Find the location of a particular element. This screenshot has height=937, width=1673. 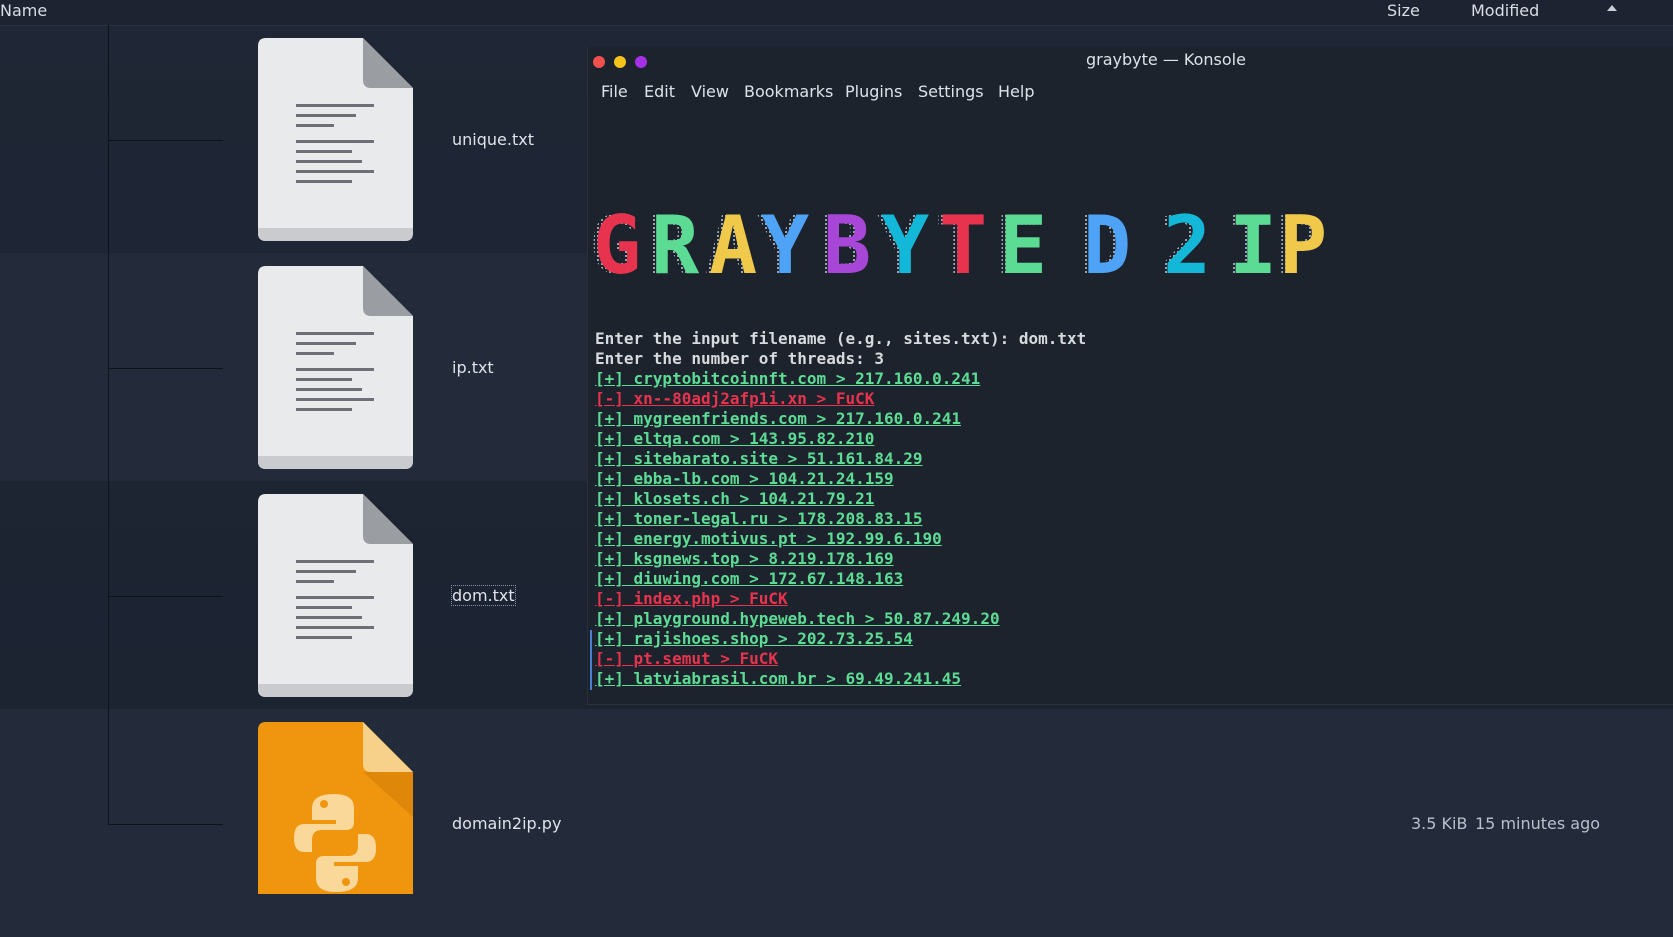

sort-ascending-icon is located at coordinates (1612, 8).